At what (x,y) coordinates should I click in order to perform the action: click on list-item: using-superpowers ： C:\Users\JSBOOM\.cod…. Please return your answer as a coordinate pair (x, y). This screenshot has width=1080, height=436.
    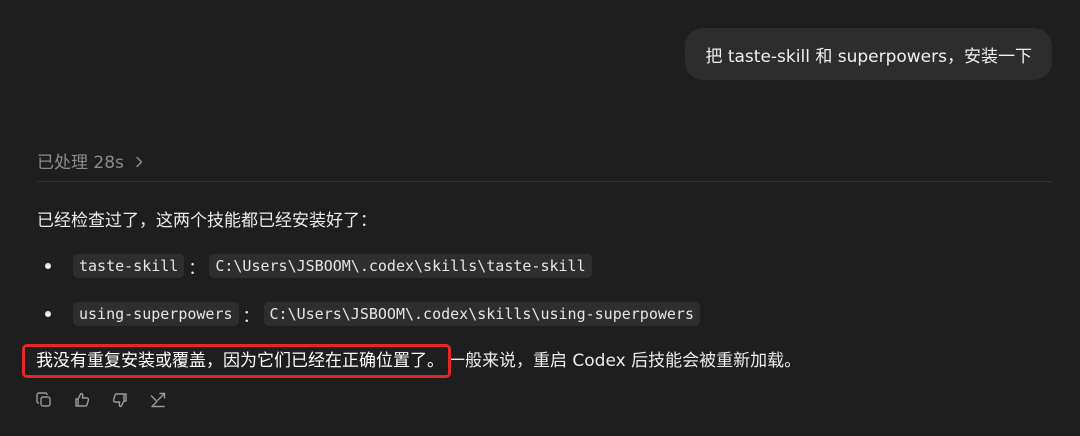
    Looking at the image, I should click on (368, 314).